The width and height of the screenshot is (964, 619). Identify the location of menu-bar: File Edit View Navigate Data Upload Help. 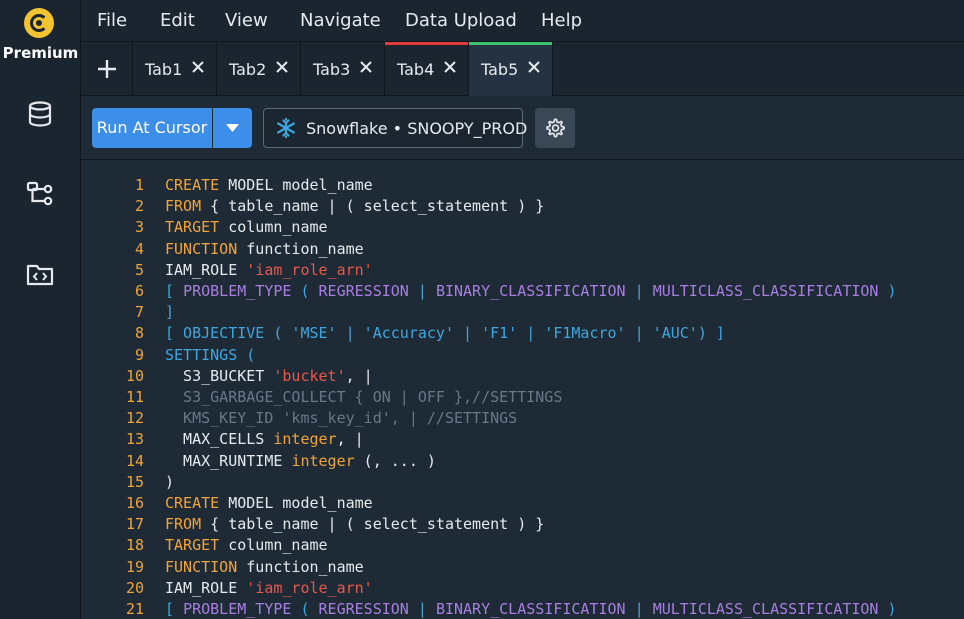
(522, 21).